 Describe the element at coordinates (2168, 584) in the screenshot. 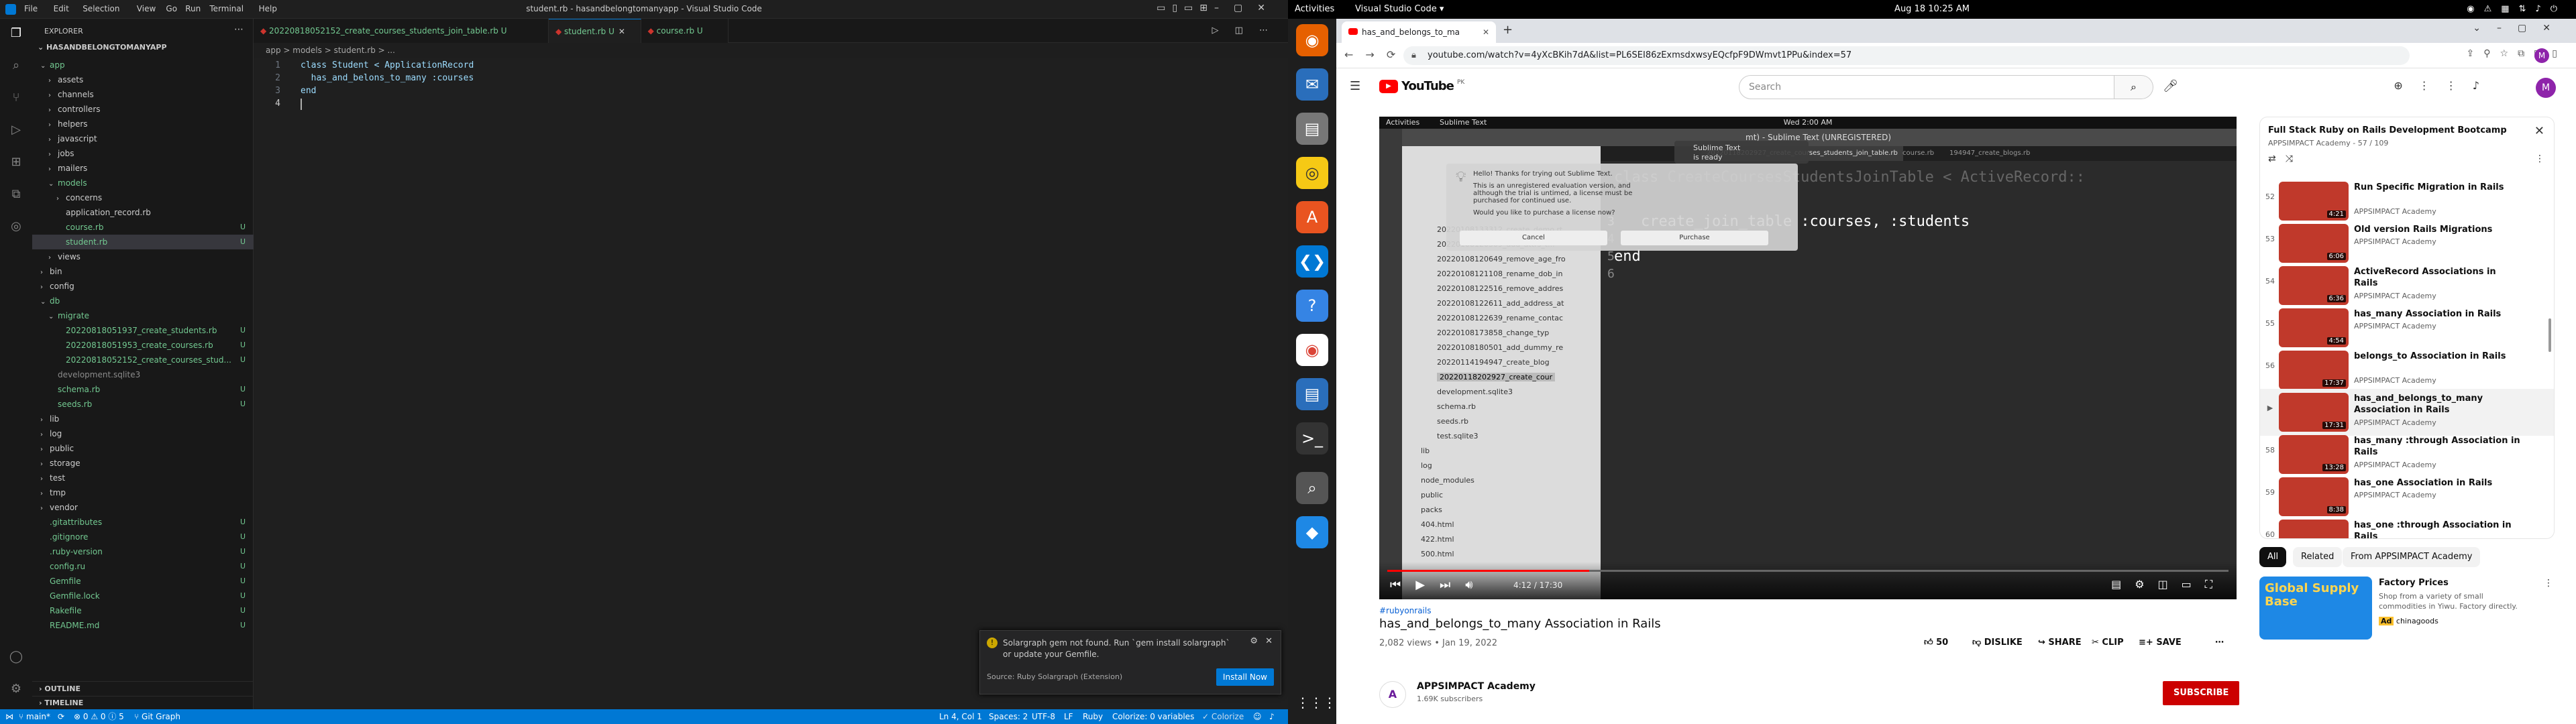

I see `player-right-controls: ▤⚙◫▭⛶` at that location.